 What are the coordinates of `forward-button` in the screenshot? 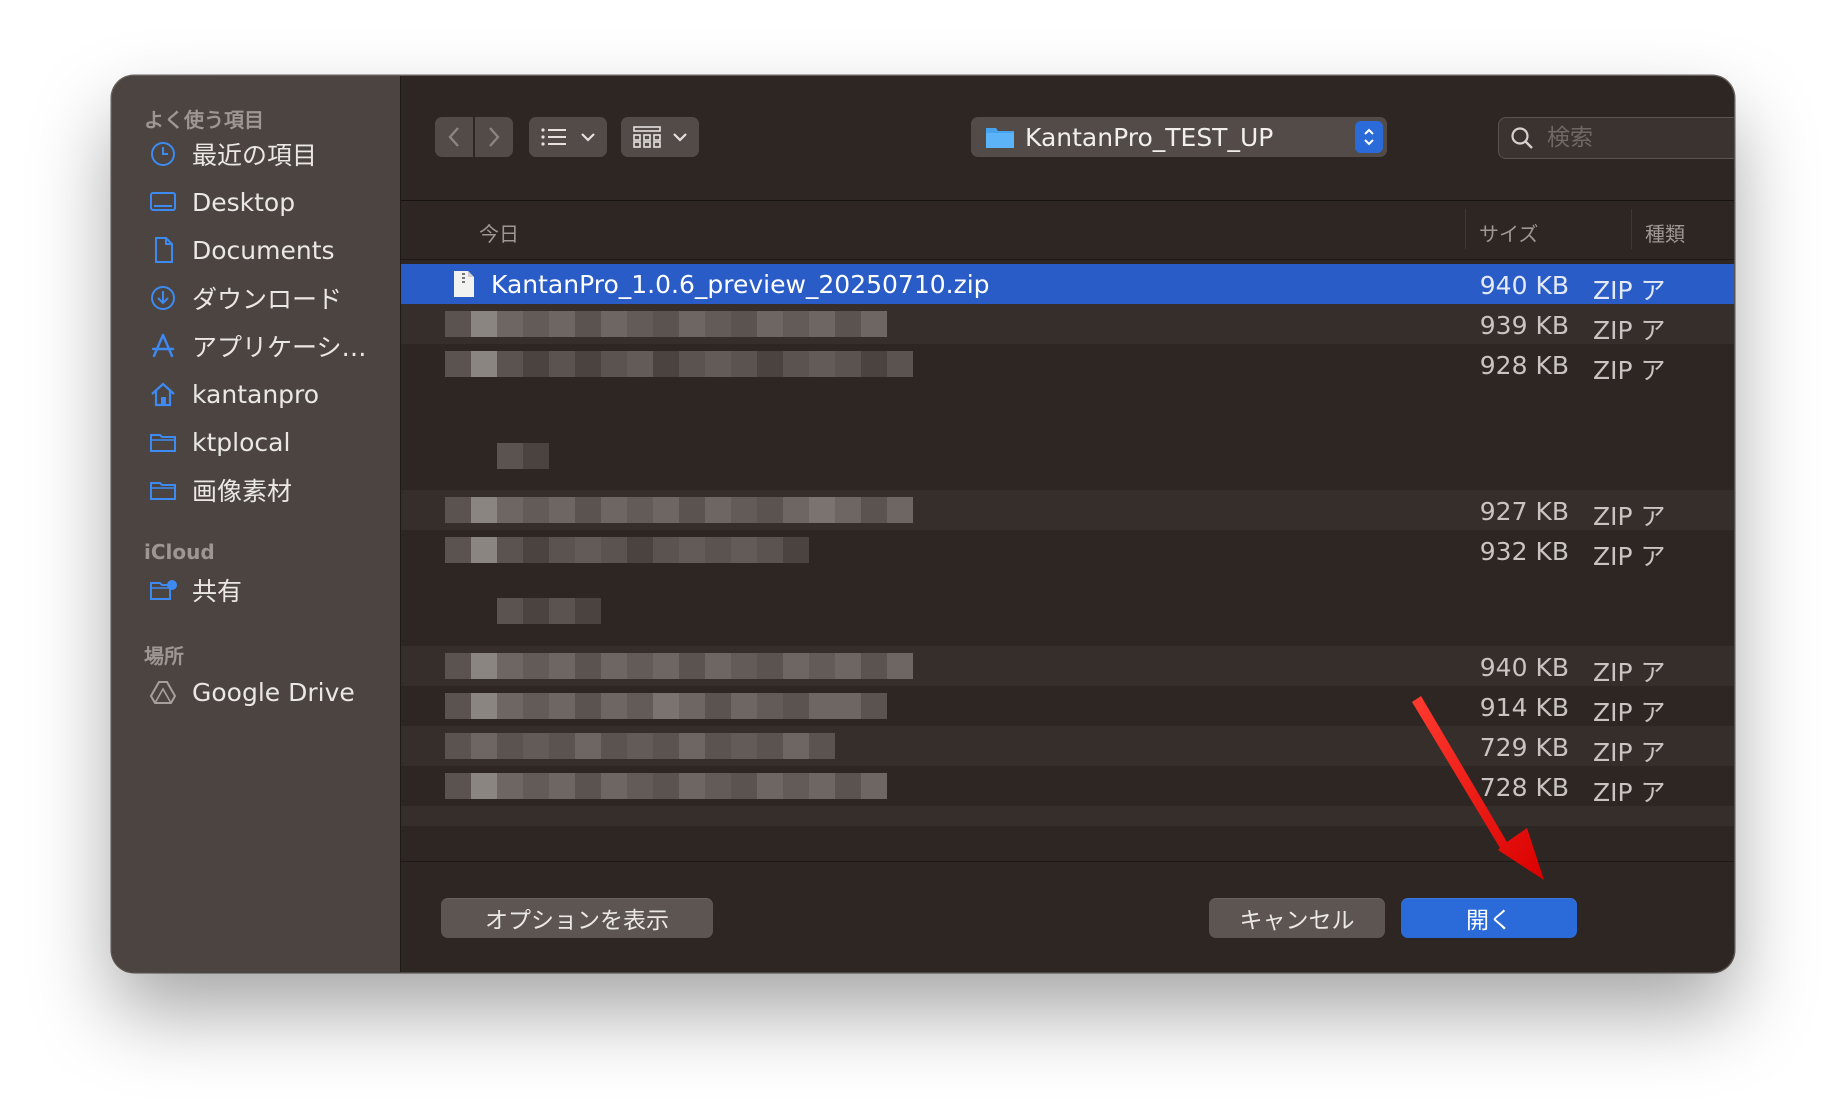 It's located at (494, 137).